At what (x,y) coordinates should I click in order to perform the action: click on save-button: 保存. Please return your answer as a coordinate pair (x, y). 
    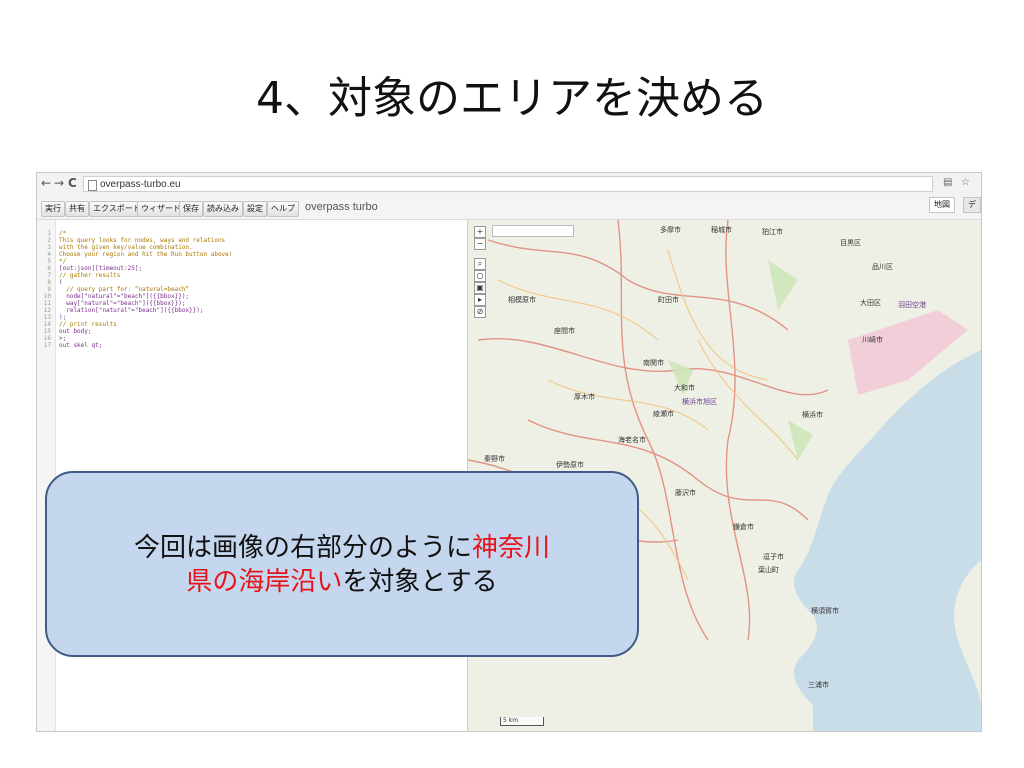
    Looking at the image, I should click on (191, 209).